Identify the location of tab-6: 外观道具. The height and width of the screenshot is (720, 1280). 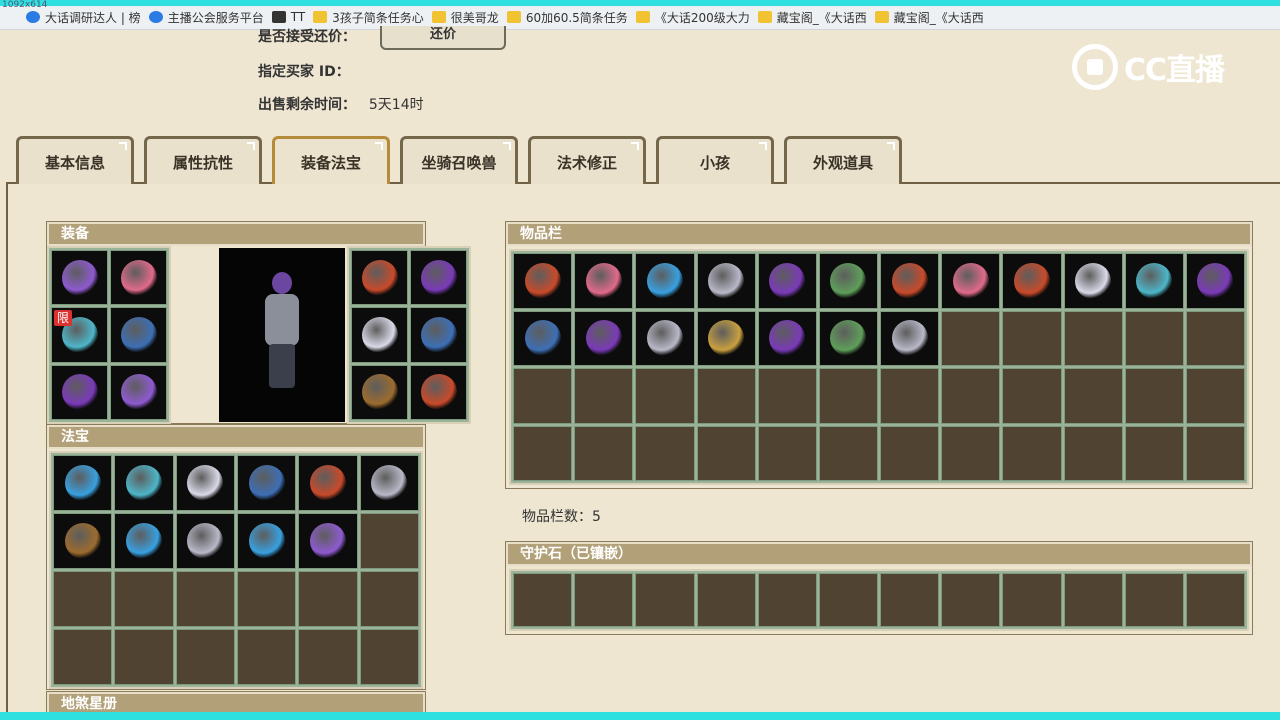
(843, 160).